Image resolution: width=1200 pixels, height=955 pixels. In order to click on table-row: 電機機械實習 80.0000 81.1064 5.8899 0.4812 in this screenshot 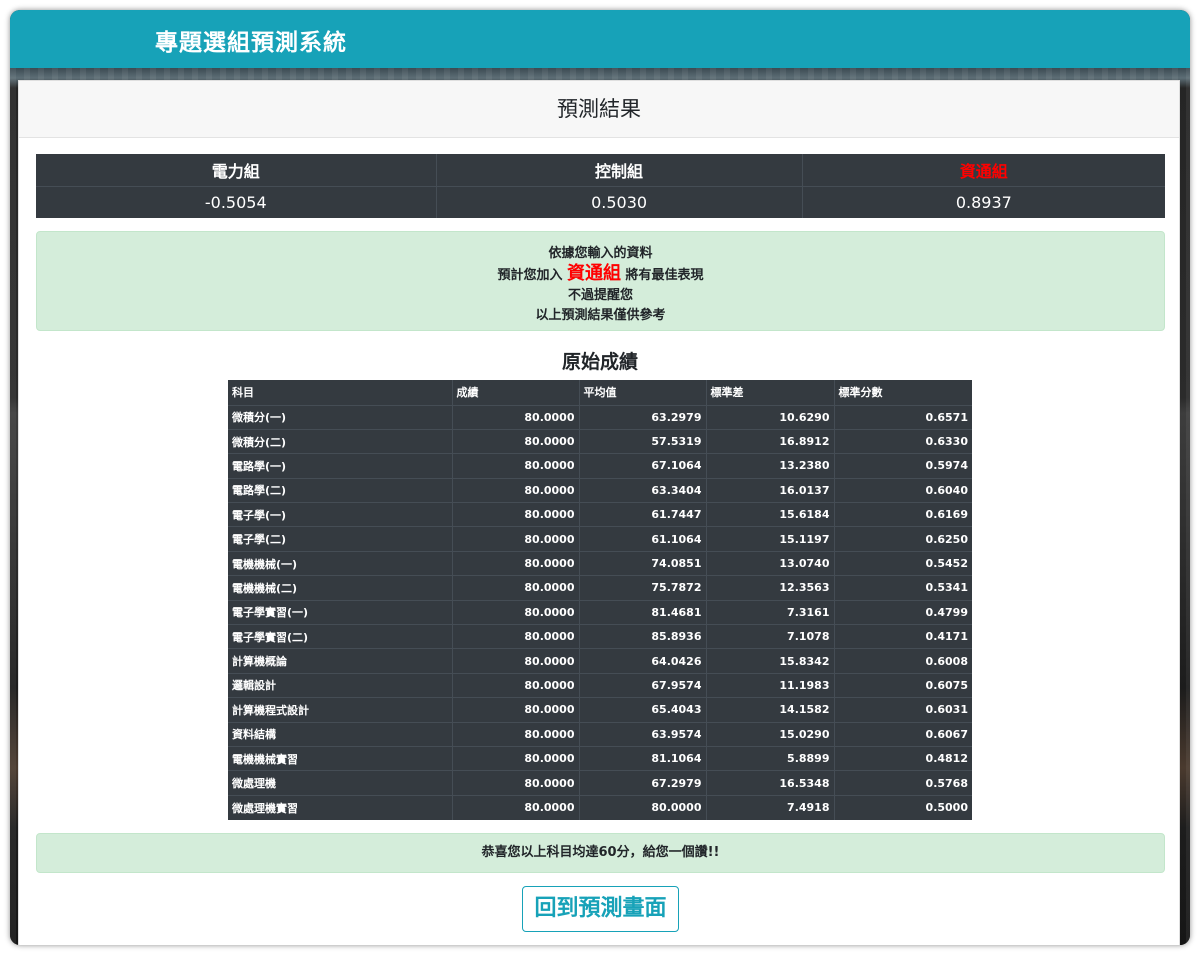, I will do `click(600, 758)`.